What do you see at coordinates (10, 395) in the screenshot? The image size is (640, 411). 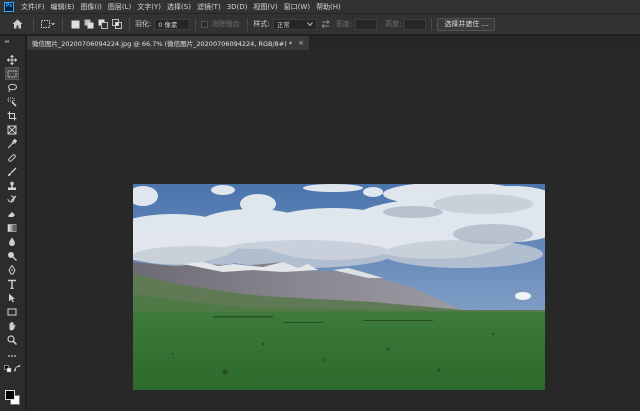 I see `foreground-color-swatch` at bounding box center [10, 395].